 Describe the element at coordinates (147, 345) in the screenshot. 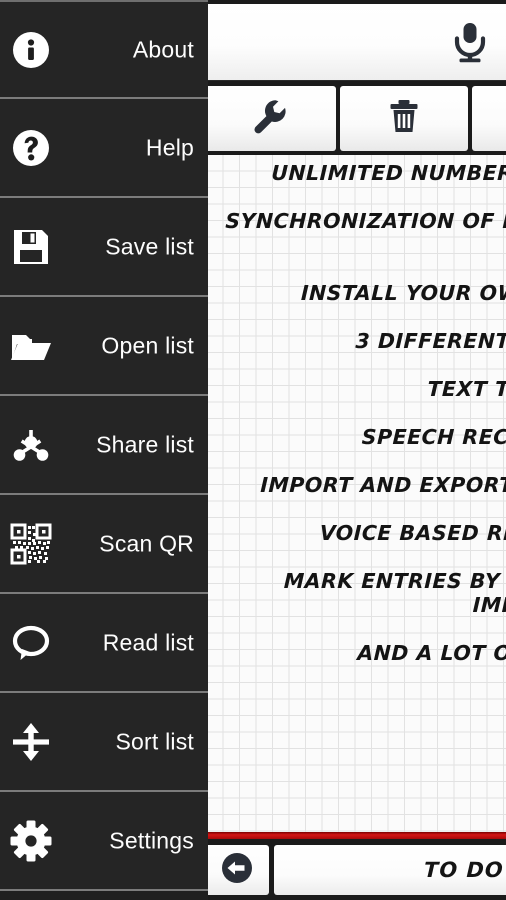

I see `sidebar-item-label: Open list` at that location.